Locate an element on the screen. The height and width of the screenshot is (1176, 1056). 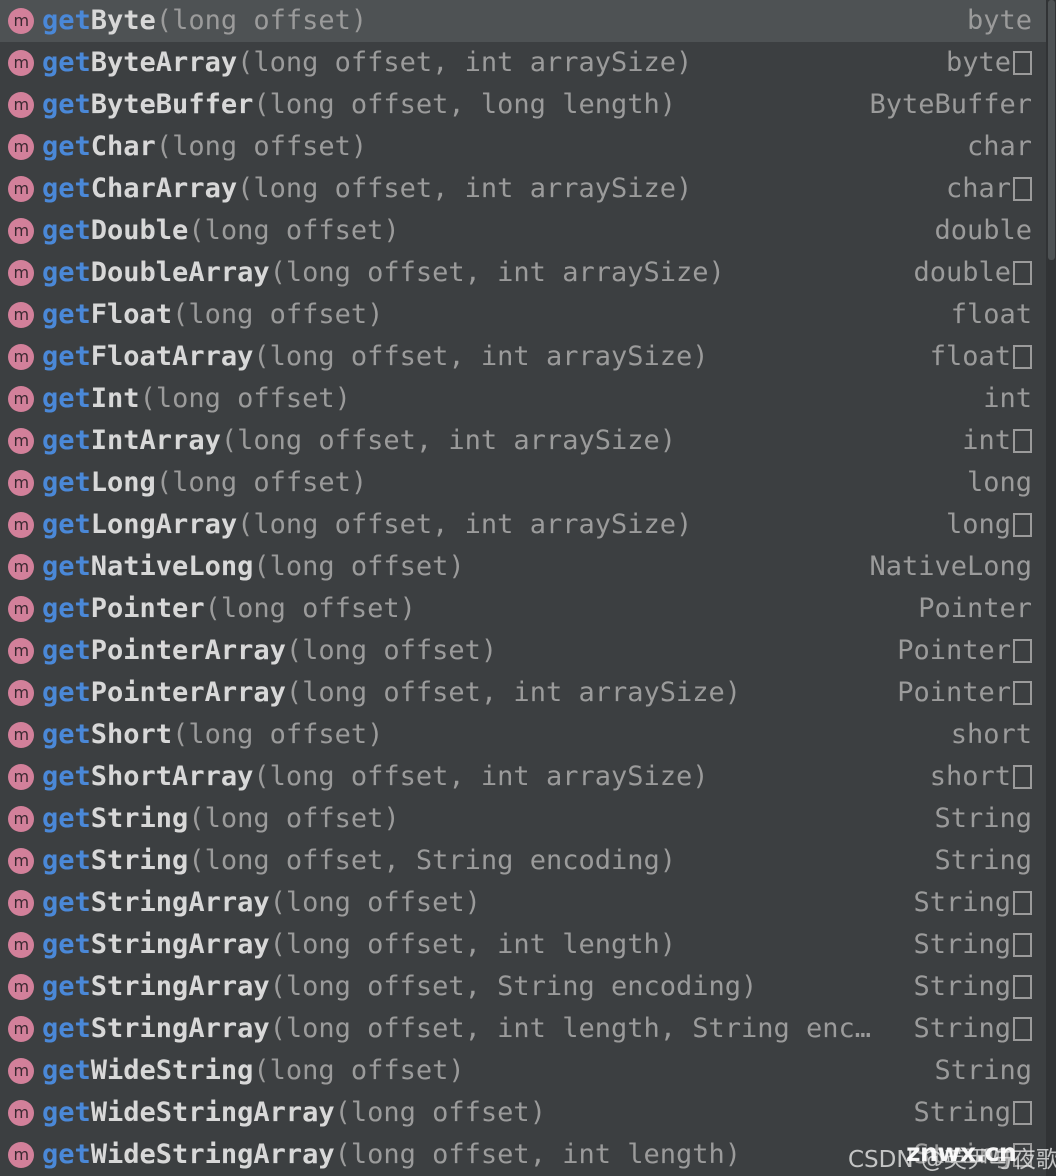
completion-item: m getPointerArray(long offset) Pointer is located at coordinates (523, 651).